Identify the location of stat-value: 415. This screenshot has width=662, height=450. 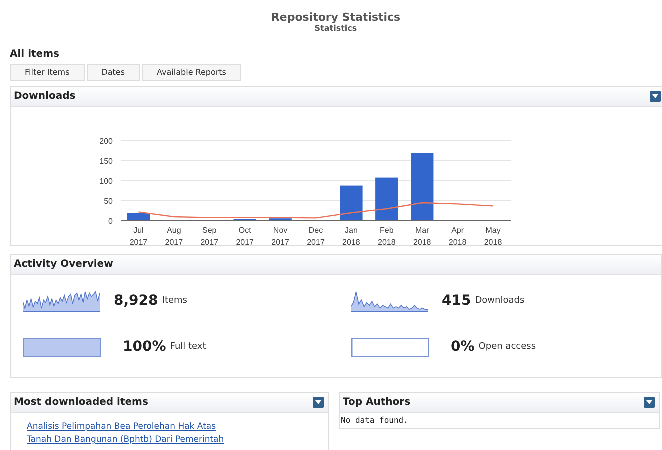
(457, 301).